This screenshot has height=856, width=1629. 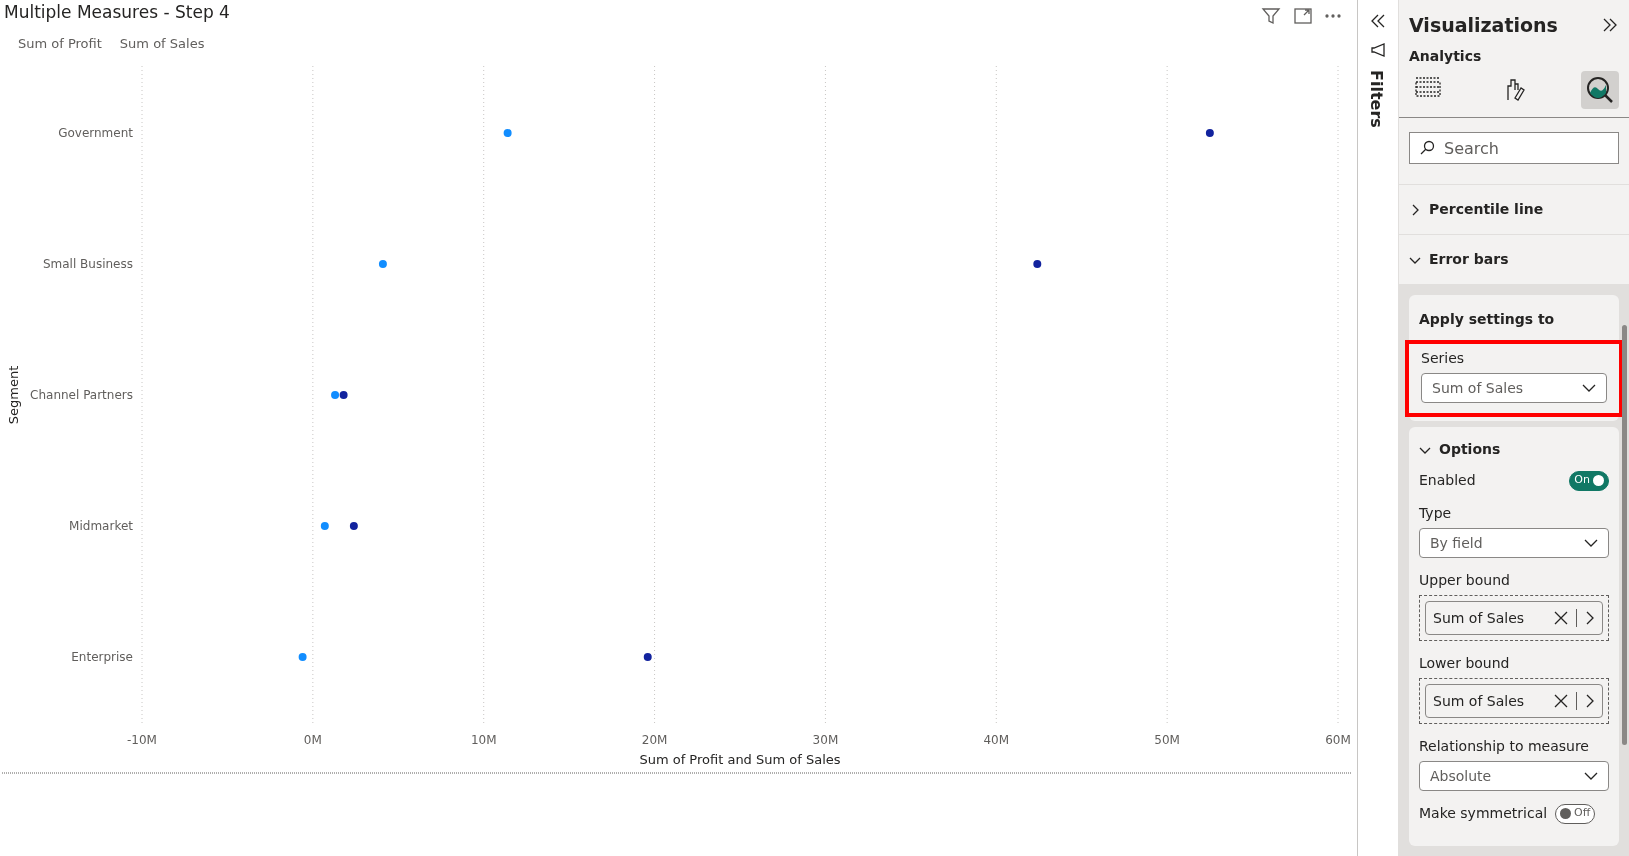 What do you see at coordinates (740, 759) in the screenshot?
I see `x-axis-title: Sum of Profit and Sum of Sales` at bounding box center [740, 759].